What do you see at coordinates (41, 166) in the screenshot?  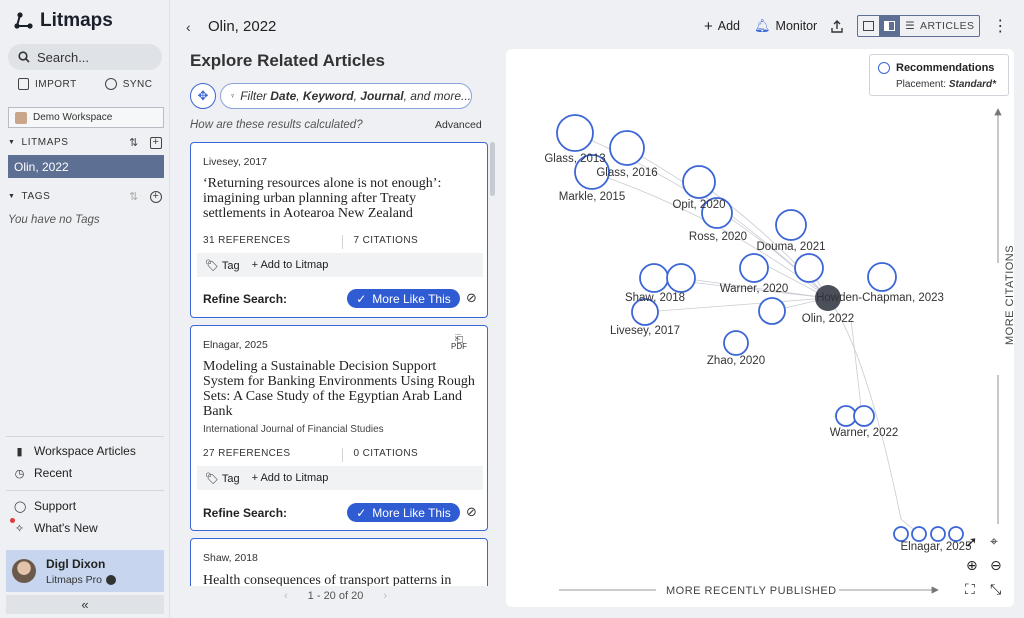 I see `litmap-label: Olin, 2022` at bounding box center [41, 166].